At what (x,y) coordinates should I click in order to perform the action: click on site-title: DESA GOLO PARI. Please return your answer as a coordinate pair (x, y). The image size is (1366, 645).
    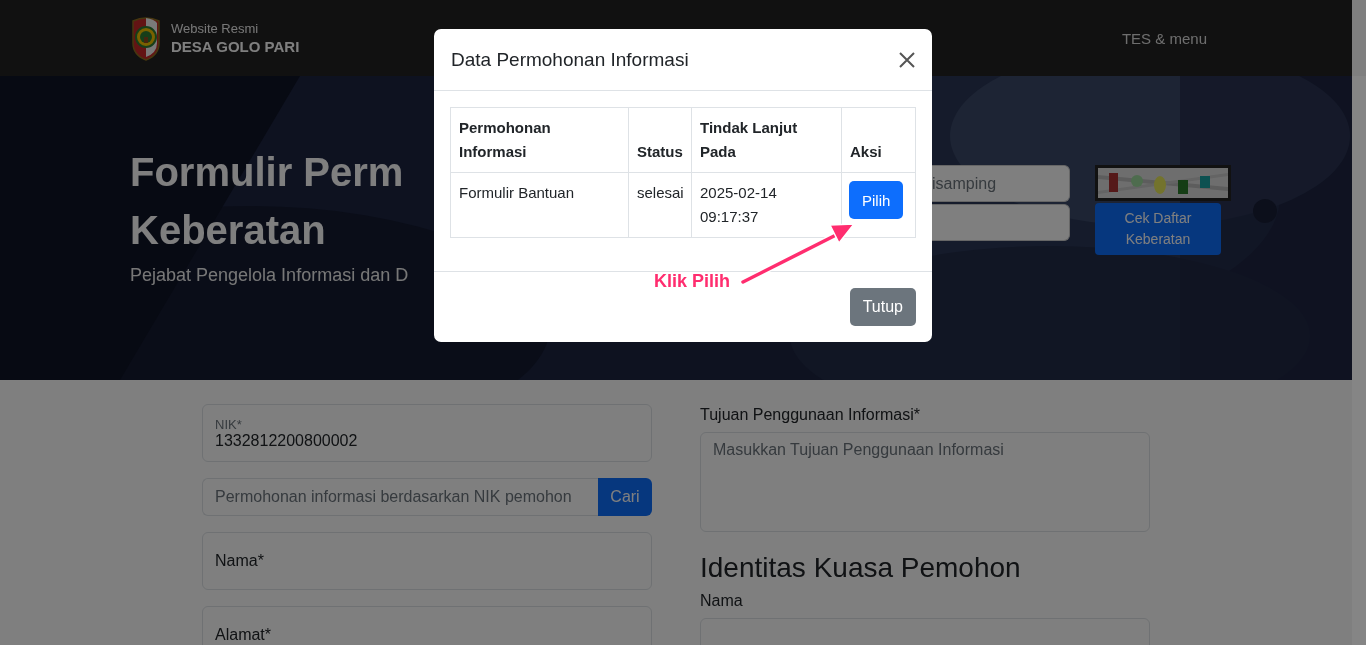
    Looking at the image, I should click on (235, 46).